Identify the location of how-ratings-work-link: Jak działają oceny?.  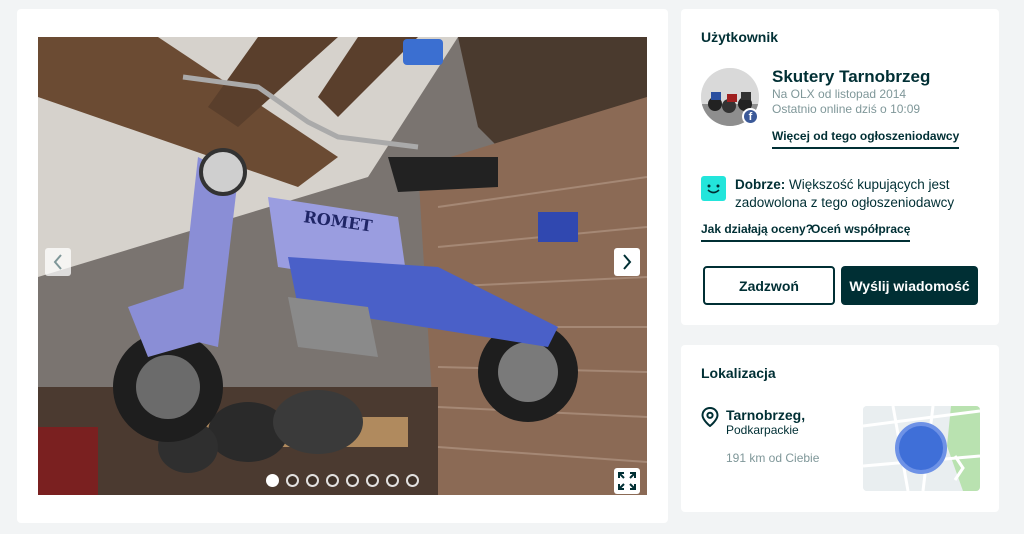
(757, 232).